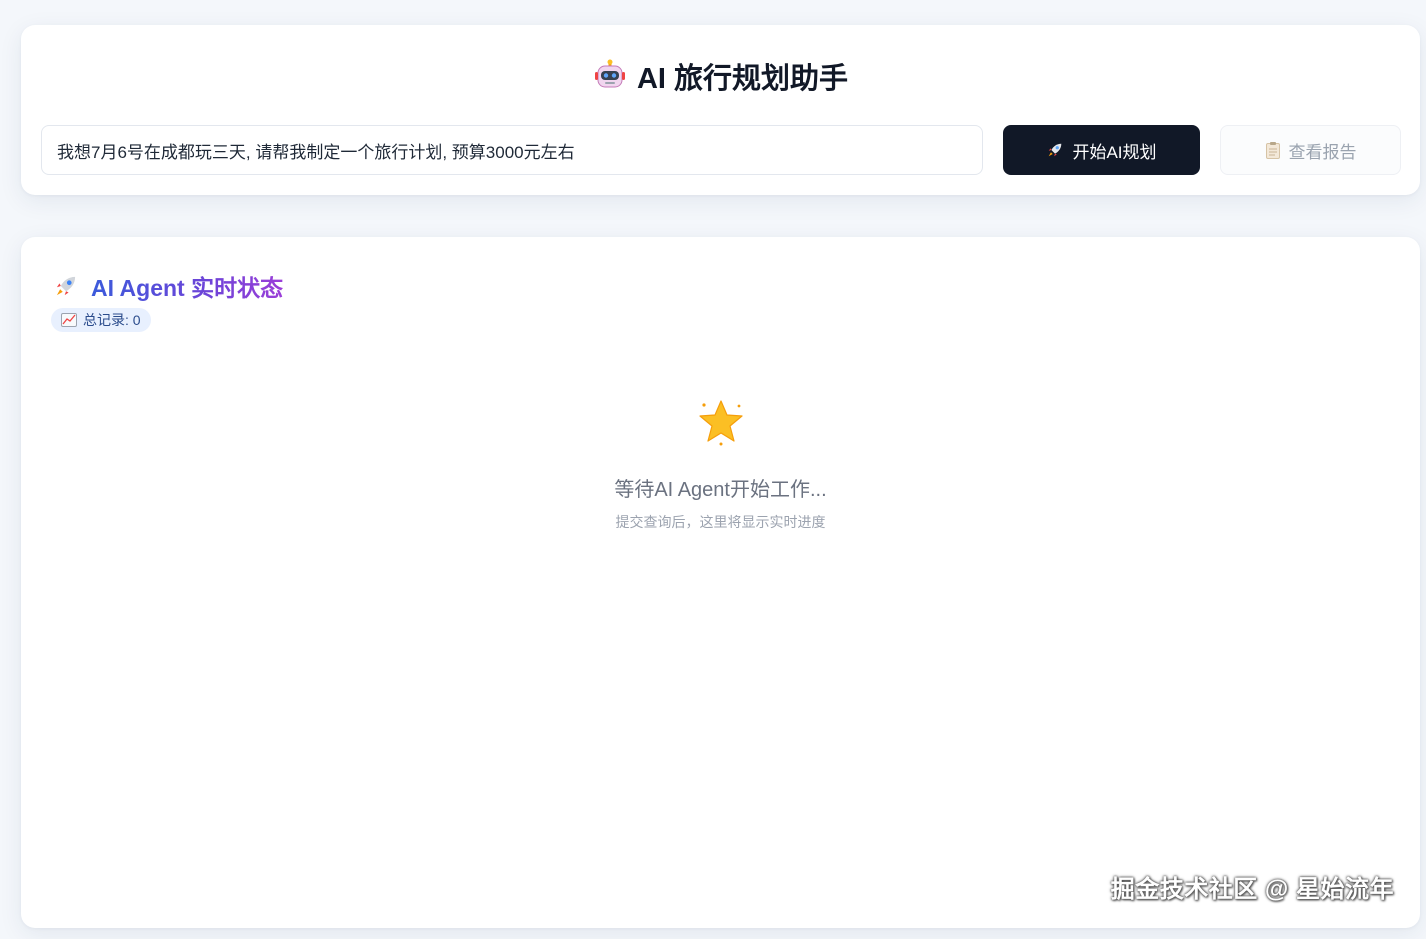 The width and height of the screenshot is (1426, 939). Describe the element at coordinates (187, 286) in the screenshot. I see `status-title: AI Agent 实时状态` at that location.